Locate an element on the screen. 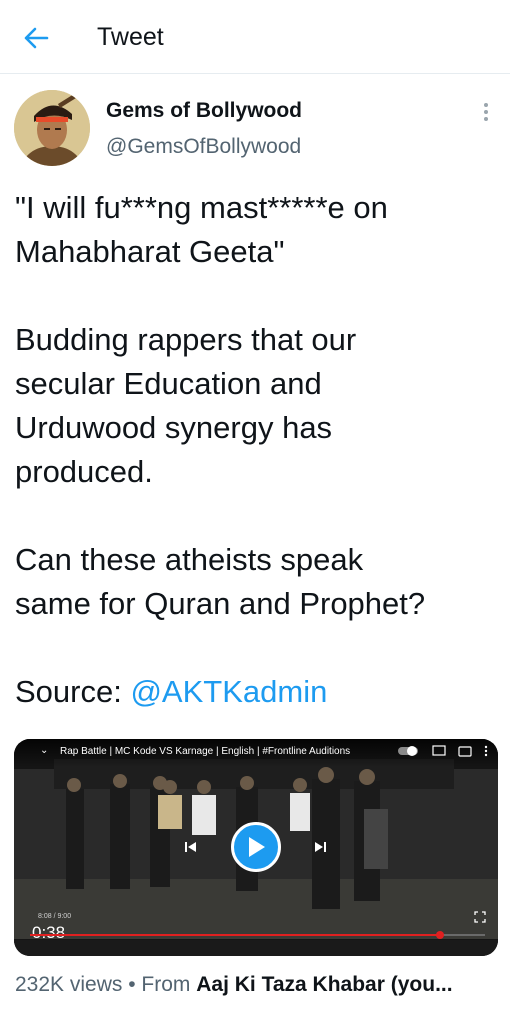 The height and width of the screenshot is (1022, 510). video-related-strip is located at coordinates (256, 948).